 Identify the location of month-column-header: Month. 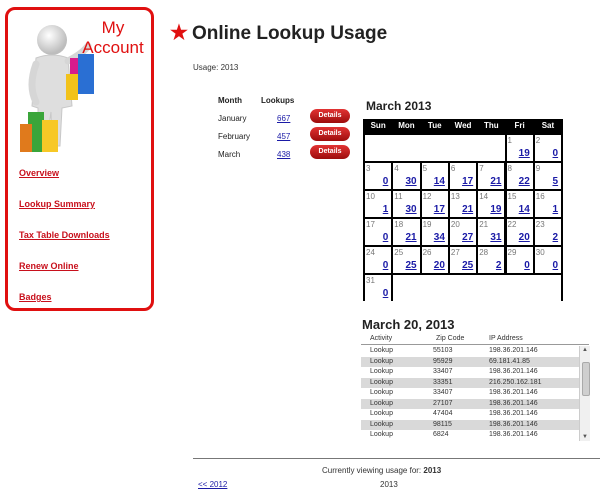
(230, 100).